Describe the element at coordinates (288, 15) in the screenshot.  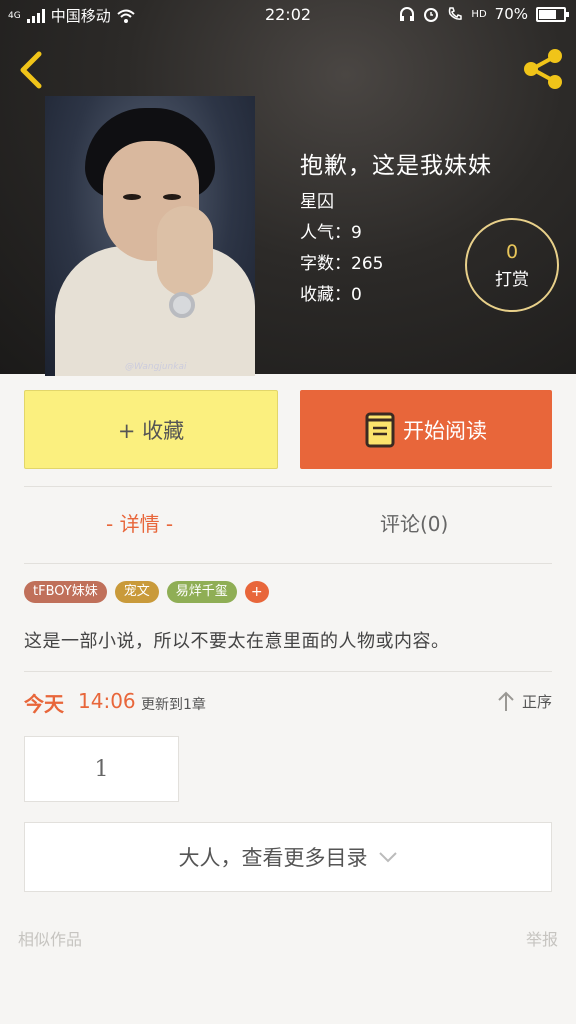
I see `status-bar: 4G 中国移动 22:02 HD 70%` at that location.